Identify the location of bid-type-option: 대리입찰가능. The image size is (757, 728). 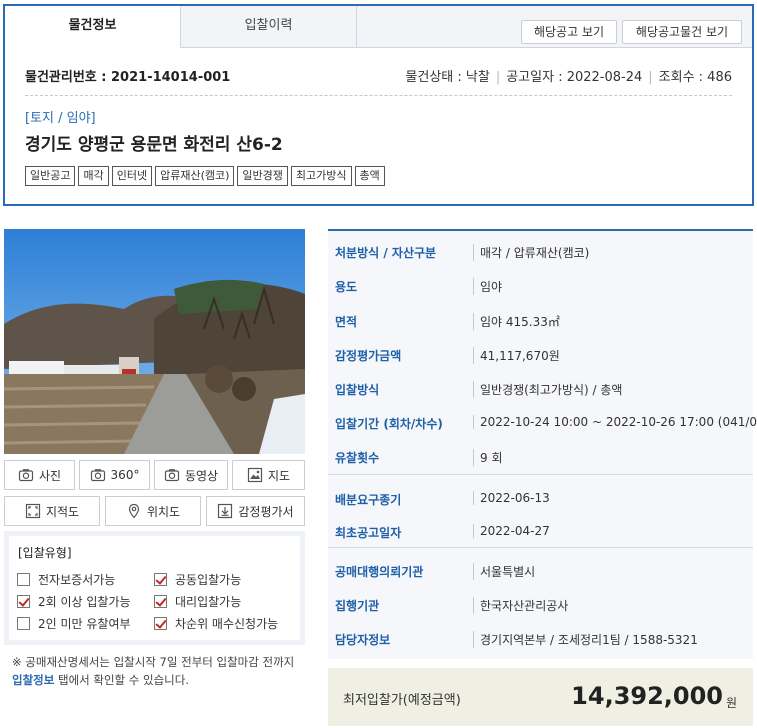
(197, 601).